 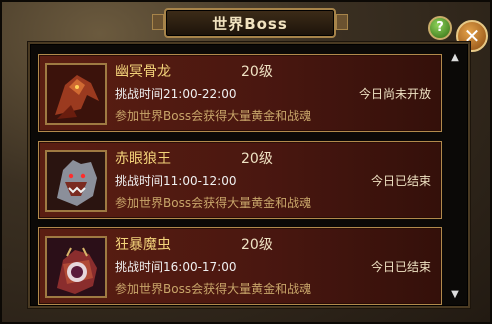 I want to click on challenge-time: 挑战时间16:00-17:00, so click(x=176, y=267).